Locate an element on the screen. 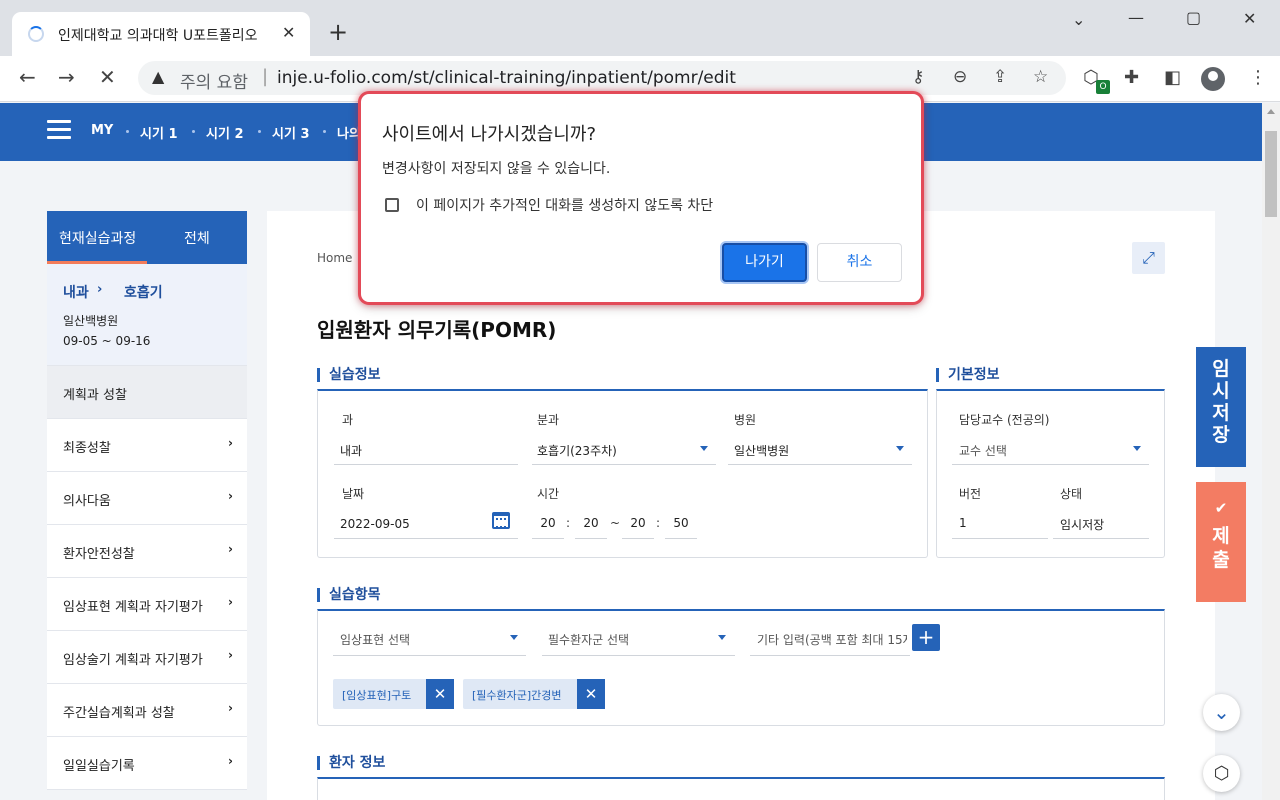 This screenshot has width=1280, height=800. leave-button: 나가기 is located at coordinates (764, 262).